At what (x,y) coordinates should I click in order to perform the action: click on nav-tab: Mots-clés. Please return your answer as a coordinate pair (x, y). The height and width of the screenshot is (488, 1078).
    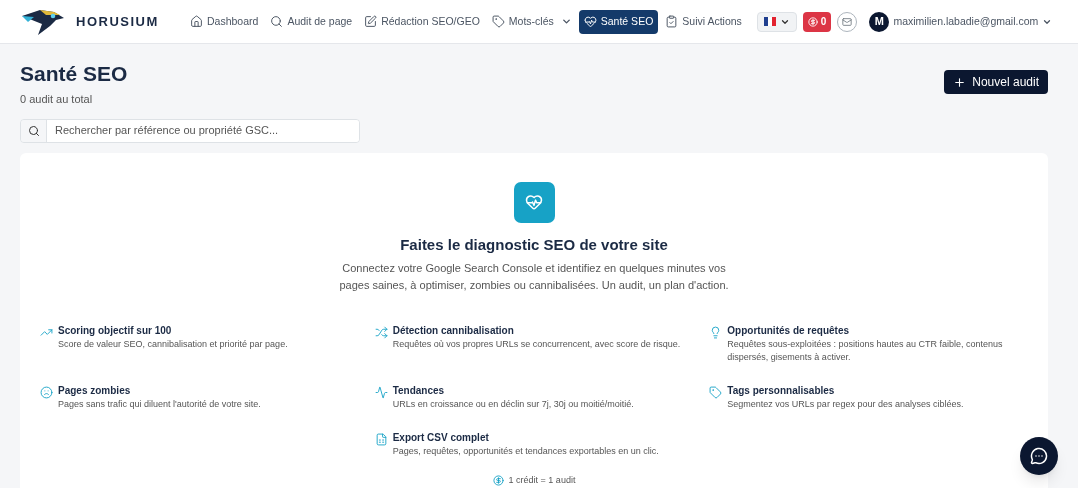
    Looking at the image, I should click on (531, 21).